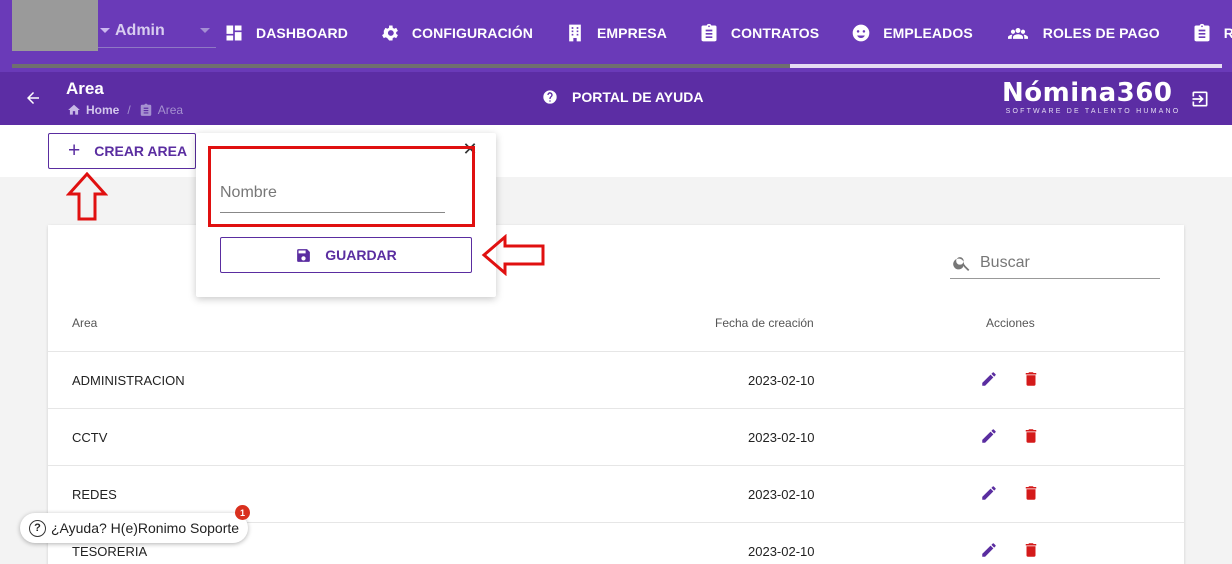 This screenshot has width=1232, height=564. What do you see at coordinates (361, 255) in the screenshot?
I see `save-label: GUARDAR` at bounding box center [361, 255].